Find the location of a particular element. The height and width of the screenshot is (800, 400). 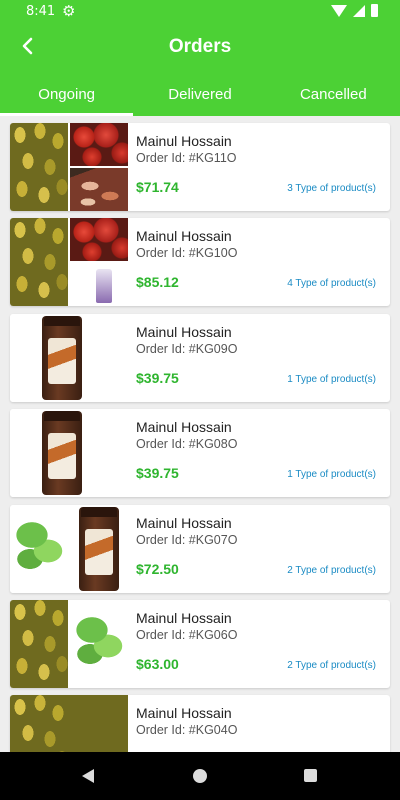

nav-back-icon is located at coordinates (88, 776).